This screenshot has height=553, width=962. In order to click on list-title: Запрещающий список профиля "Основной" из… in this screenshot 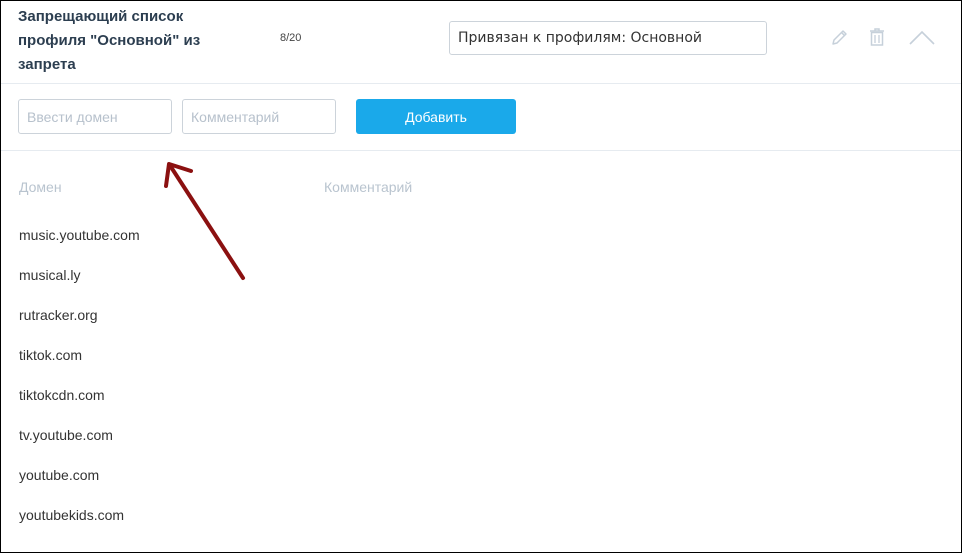, I will do `click(109, 40)`.